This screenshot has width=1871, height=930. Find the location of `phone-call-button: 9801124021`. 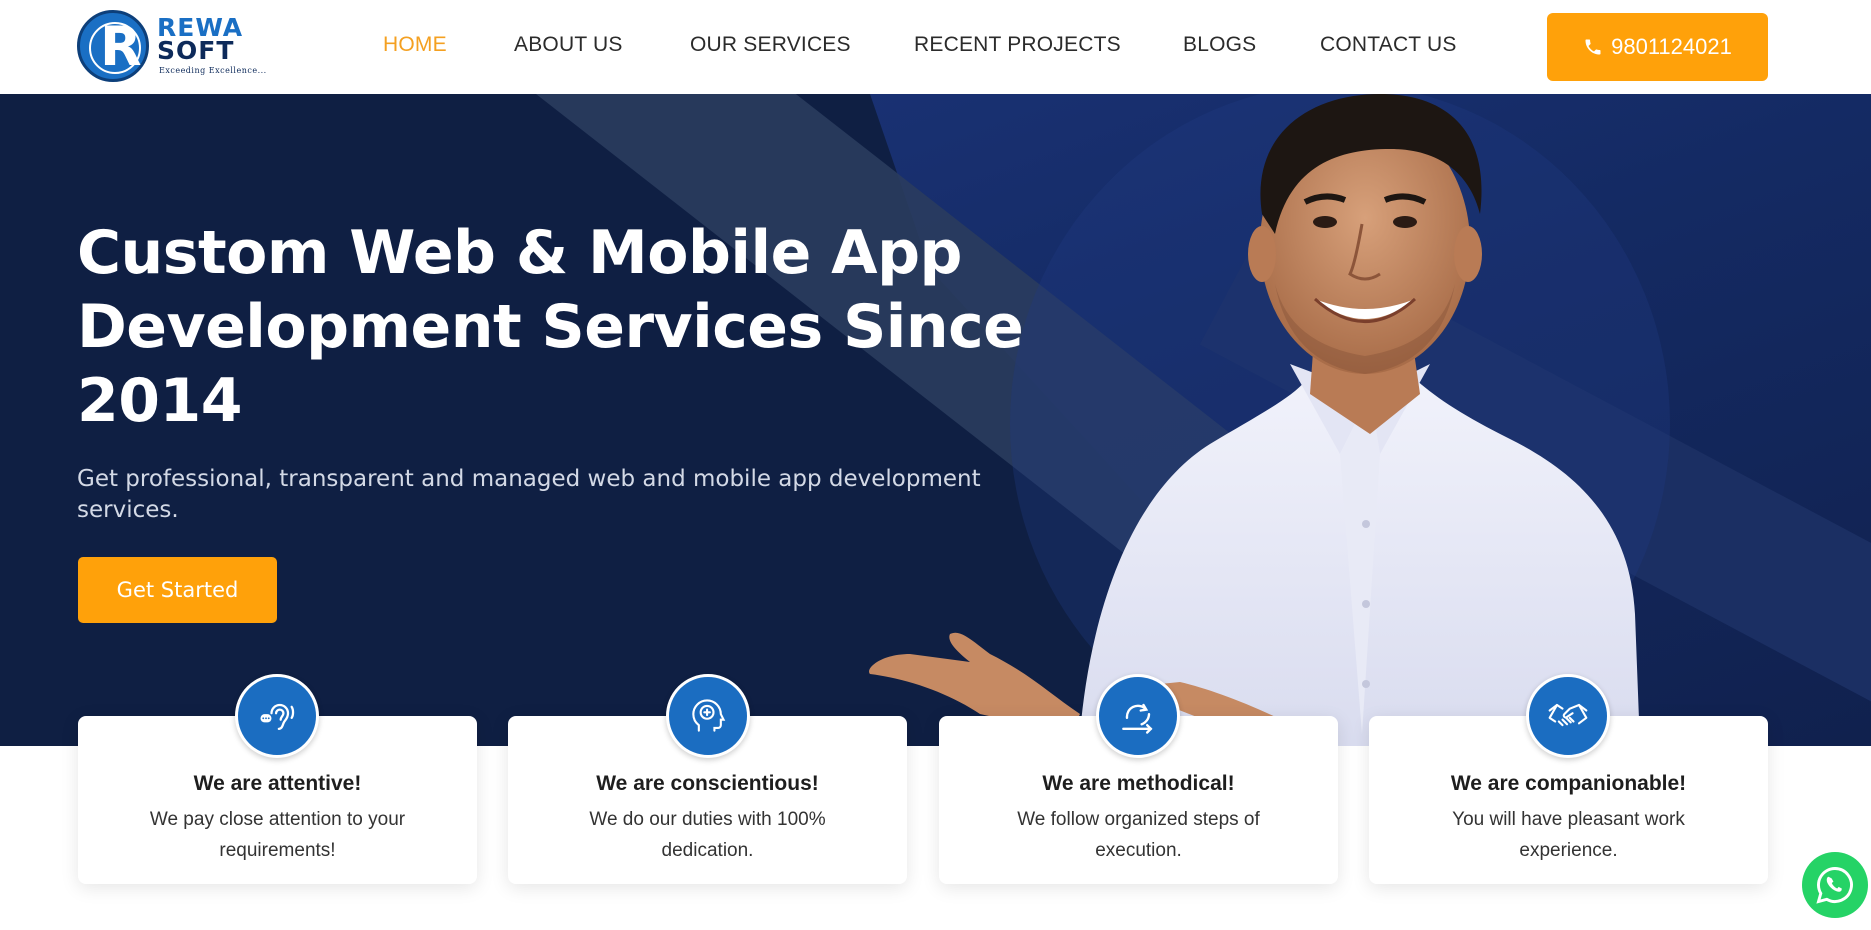

phone-call-button: 9801124021 is located at coordinates (1657, 47).